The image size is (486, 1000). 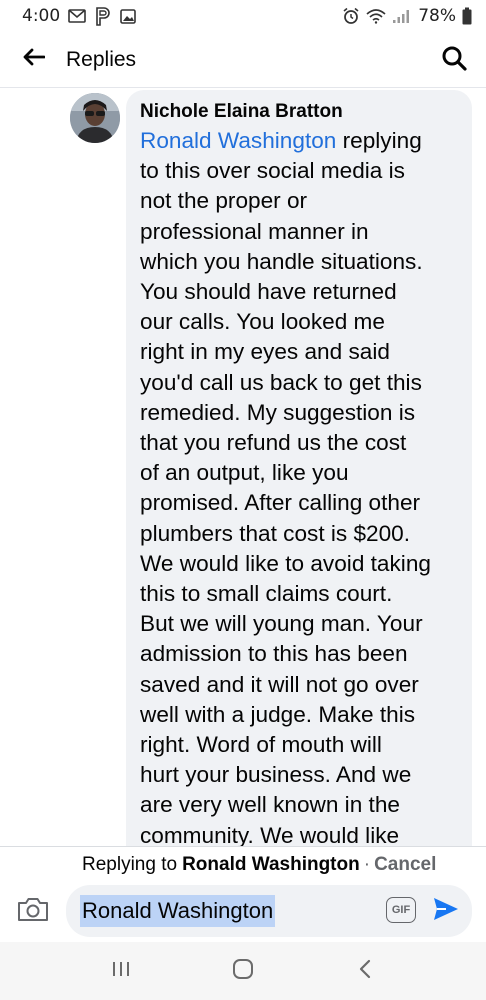 I want to click on recent-apps-button, so click(x=121, y=971).